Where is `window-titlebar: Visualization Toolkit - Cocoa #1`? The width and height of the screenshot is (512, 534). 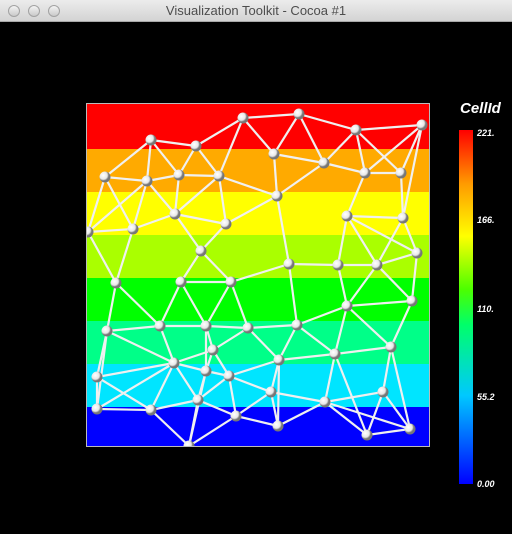
window-titlebar: Visualization Toolkit - Cocoa #1 is located at coordinates (256, 11).